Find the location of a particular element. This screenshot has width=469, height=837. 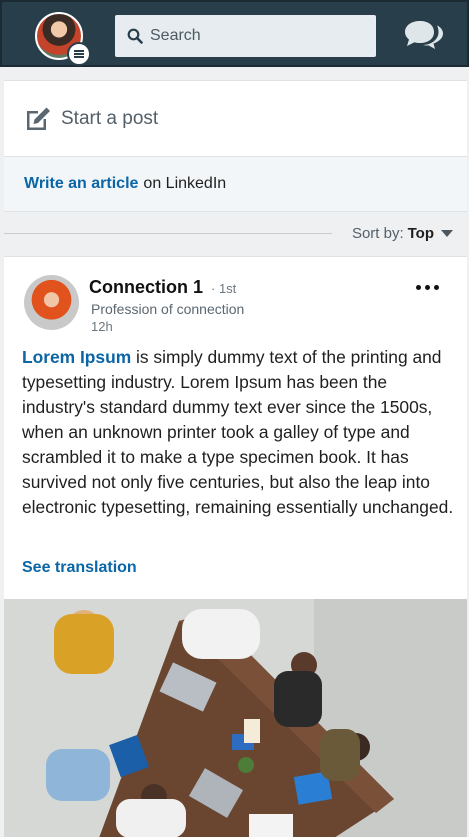

author-line: Connection 1 · 1st is located at coordinates (162, 287).